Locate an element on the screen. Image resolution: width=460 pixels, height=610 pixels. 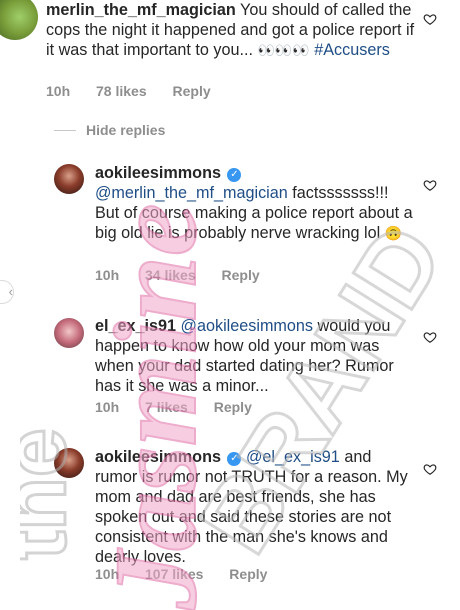
comment-meta: 10h 34 likes Reply is located at coordinates (188, 275).